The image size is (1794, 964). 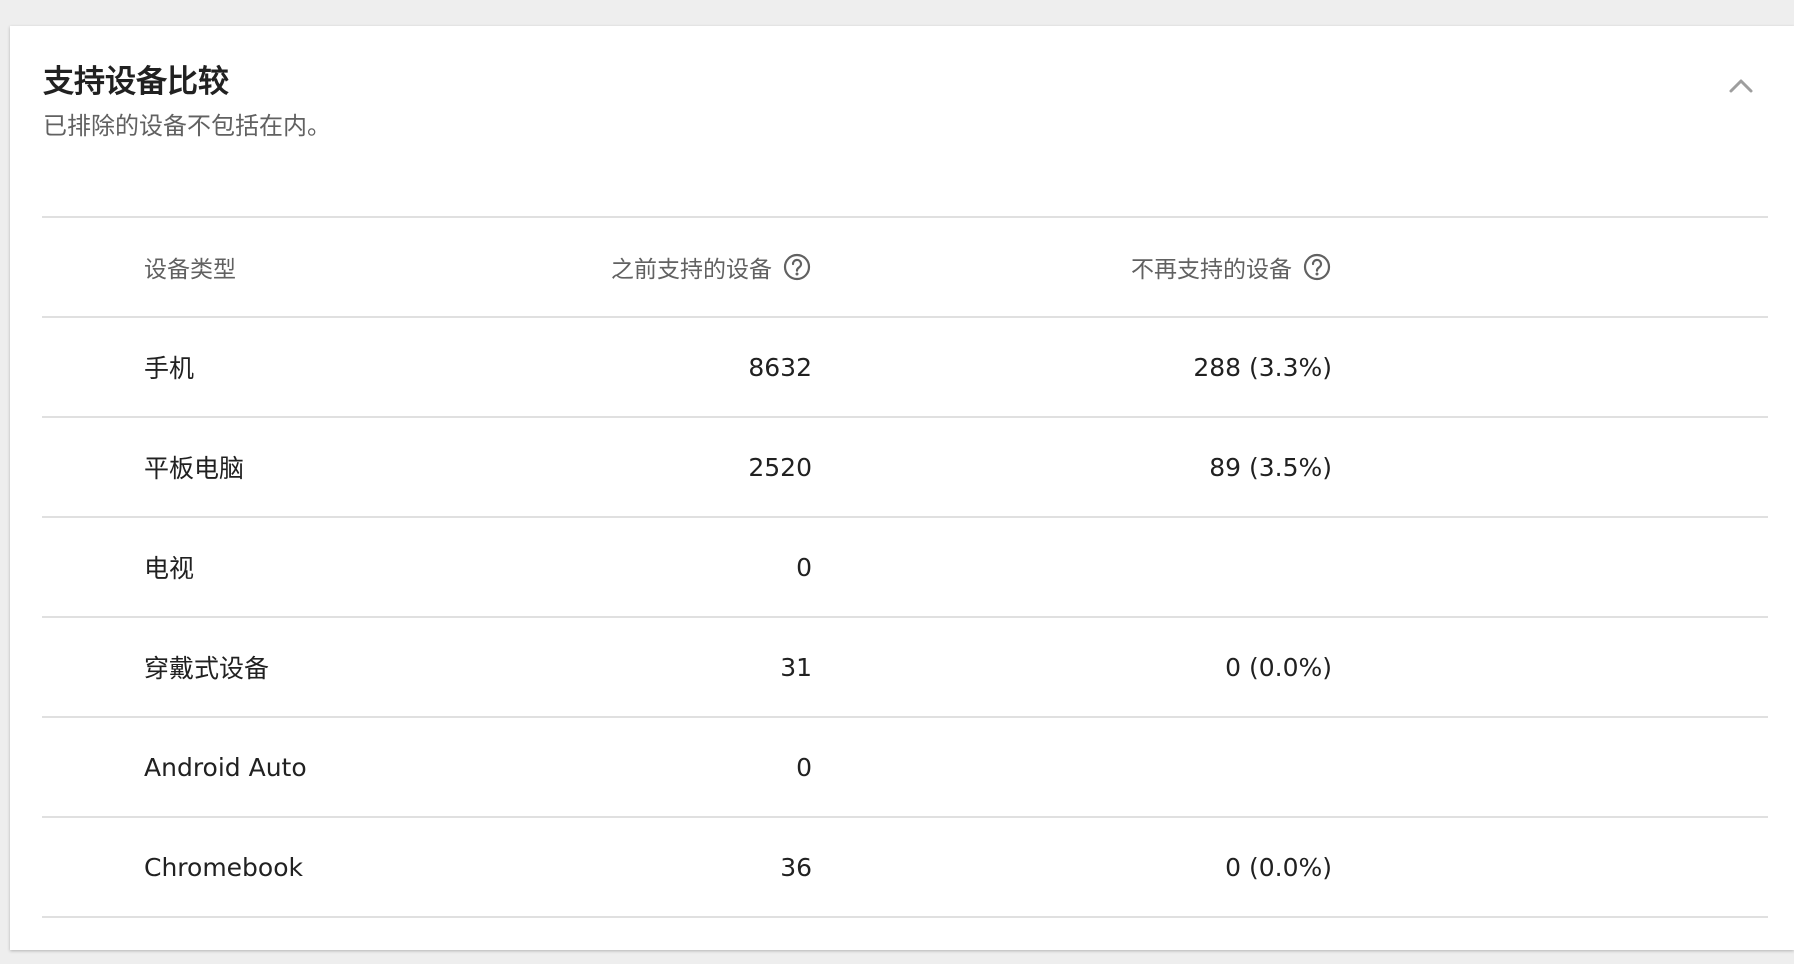 I want to click on table-row: 电视 0, so click(x=905, y=568).